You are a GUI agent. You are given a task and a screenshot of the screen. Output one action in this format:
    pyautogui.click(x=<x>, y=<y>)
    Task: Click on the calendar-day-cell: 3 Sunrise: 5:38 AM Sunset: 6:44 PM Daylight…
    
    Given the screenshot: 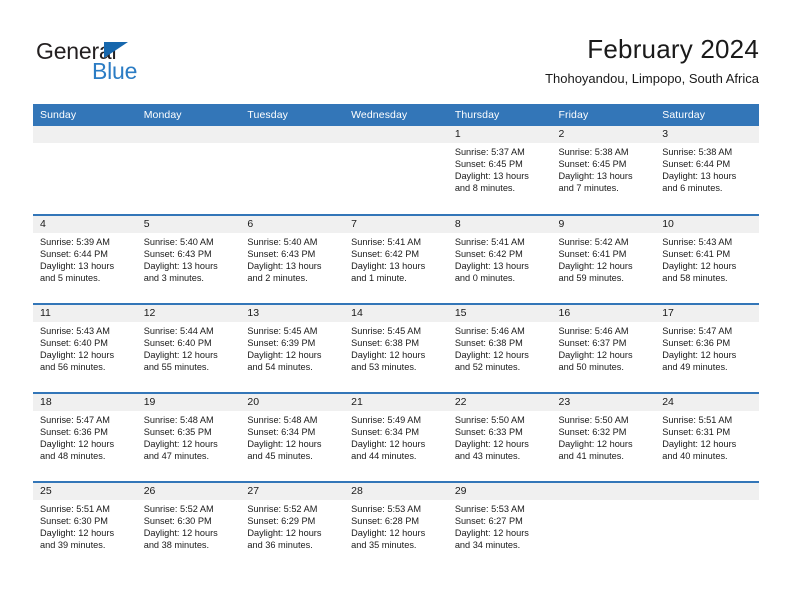 What is the action you would take?
    pyautogui.click(x=707, y=170)
    